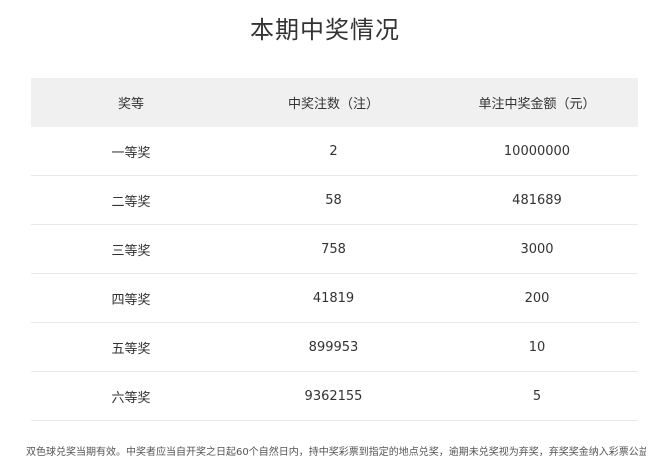 The height and width of the screenshot is (468, 650). What do you see at coordinates (537, 298) in the screenshot?
I see `prize-amount-cell: 200` at bounding box center [537, 298].